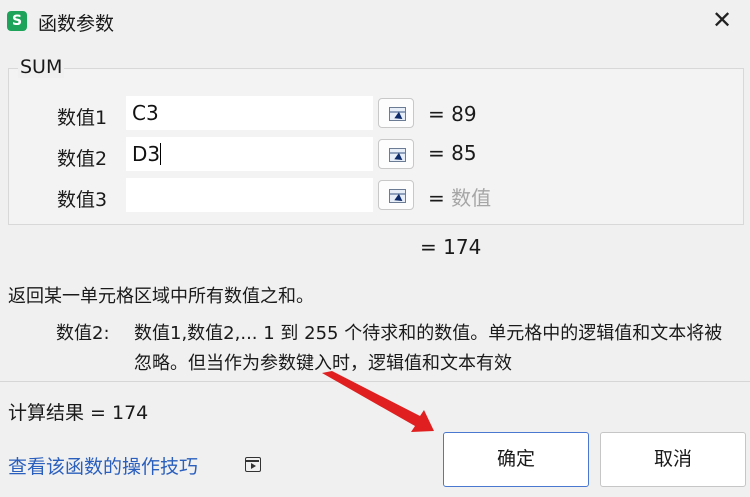 The height and width of the screenshot is (497, 750). I want to click on arg3-placeholder: 数值, so click(471, 198).